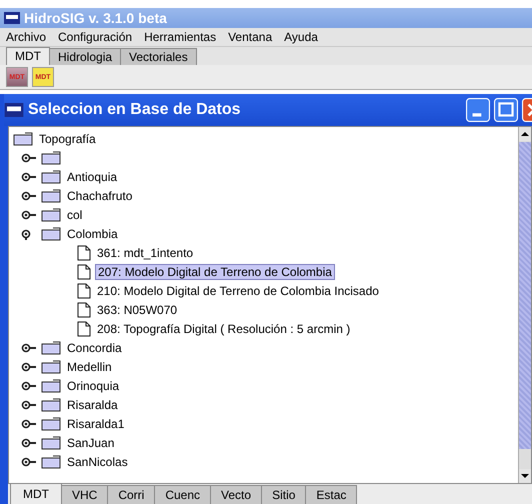 The image size is (532, 504). I want to click on tree-item: Risaralda1, so click(95, 423).